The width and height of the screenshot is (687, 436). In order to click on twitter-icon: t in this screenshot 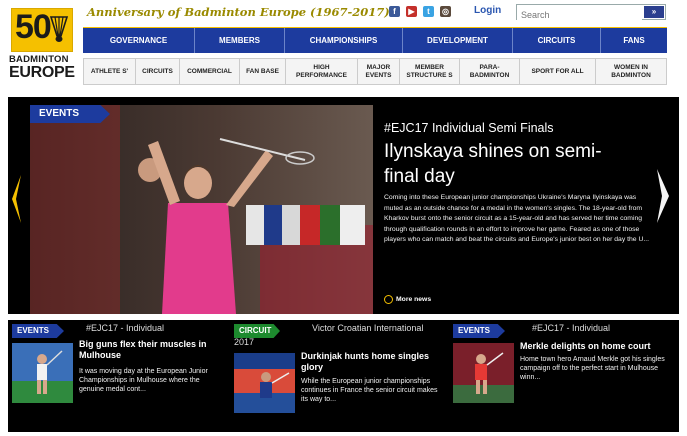, I will do `click(428, 11)`.